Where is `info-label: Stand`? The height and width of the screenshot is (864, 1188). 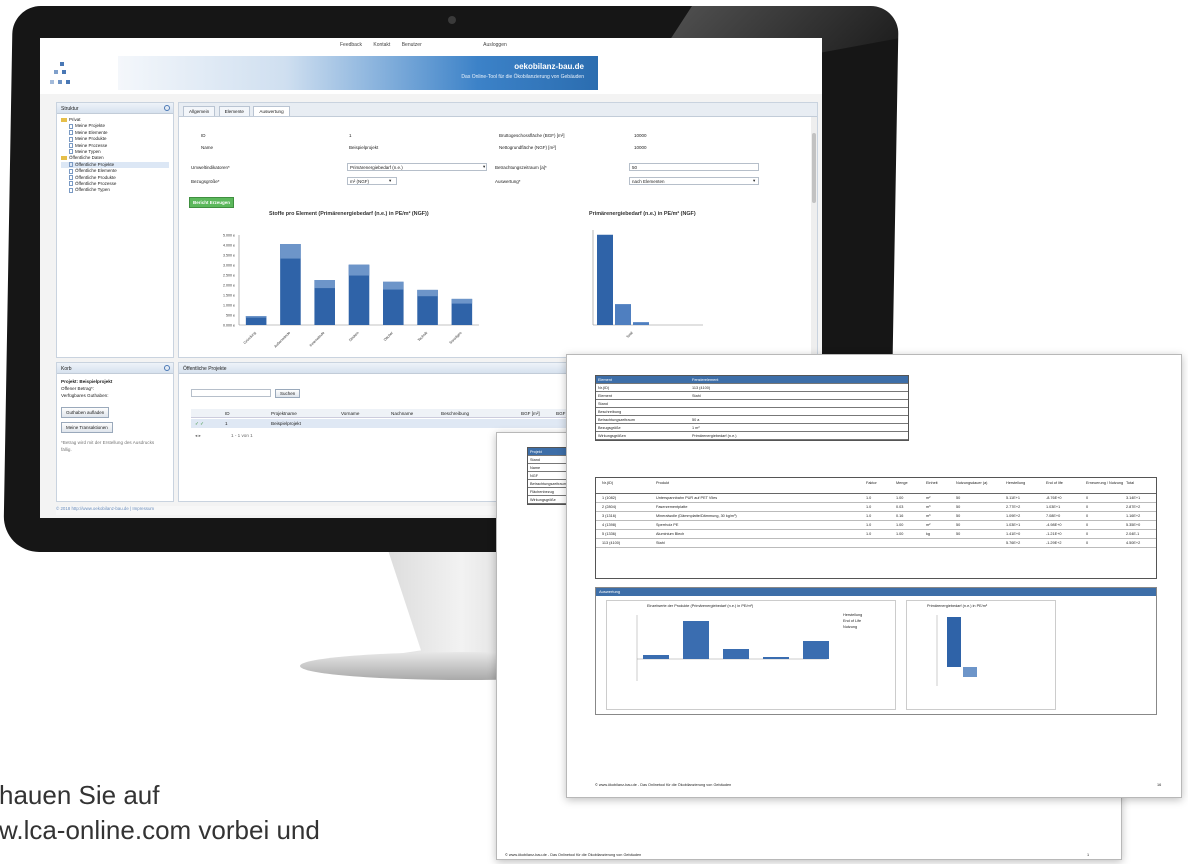 info-label: Stand is located at coordinates (603, 404).